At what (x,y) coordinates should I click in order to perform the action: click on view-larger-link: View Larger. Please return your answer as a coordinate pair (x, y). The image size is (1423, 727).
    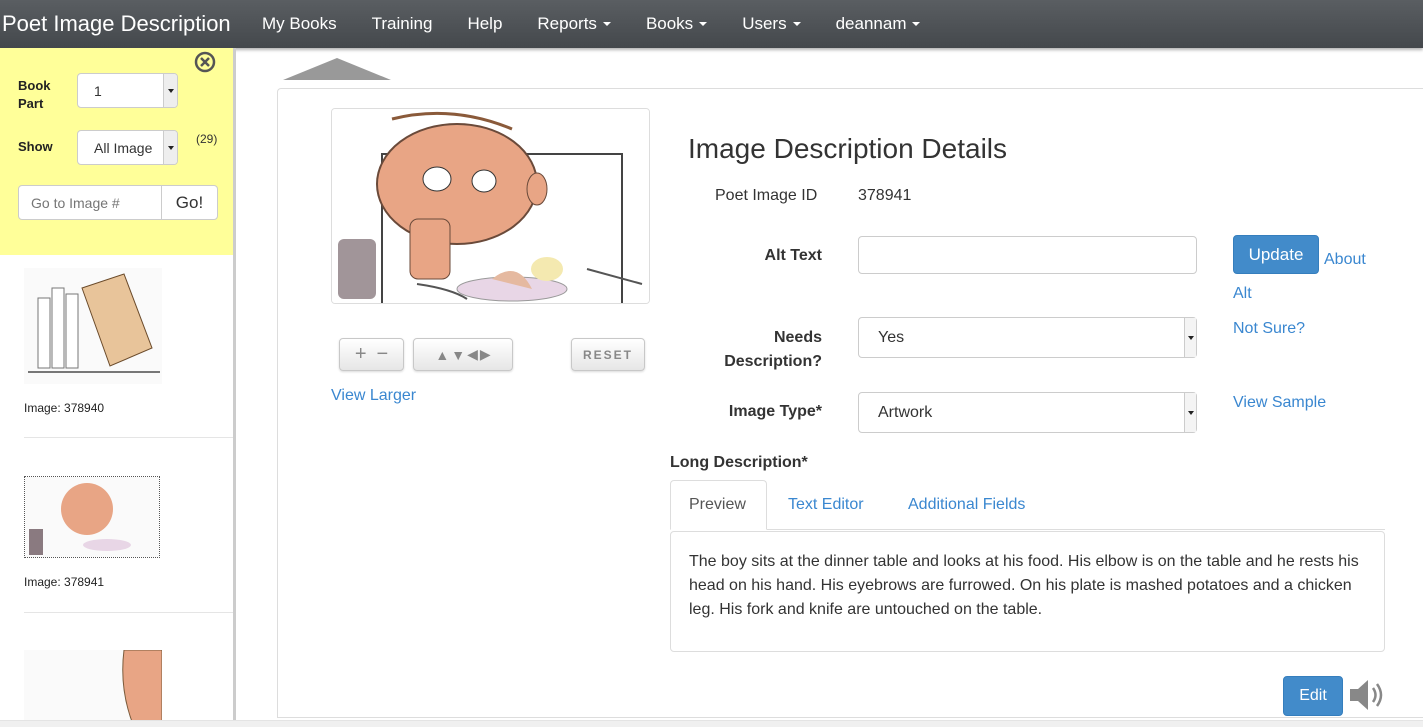
    Looking at the image, I should click on (373, 396).